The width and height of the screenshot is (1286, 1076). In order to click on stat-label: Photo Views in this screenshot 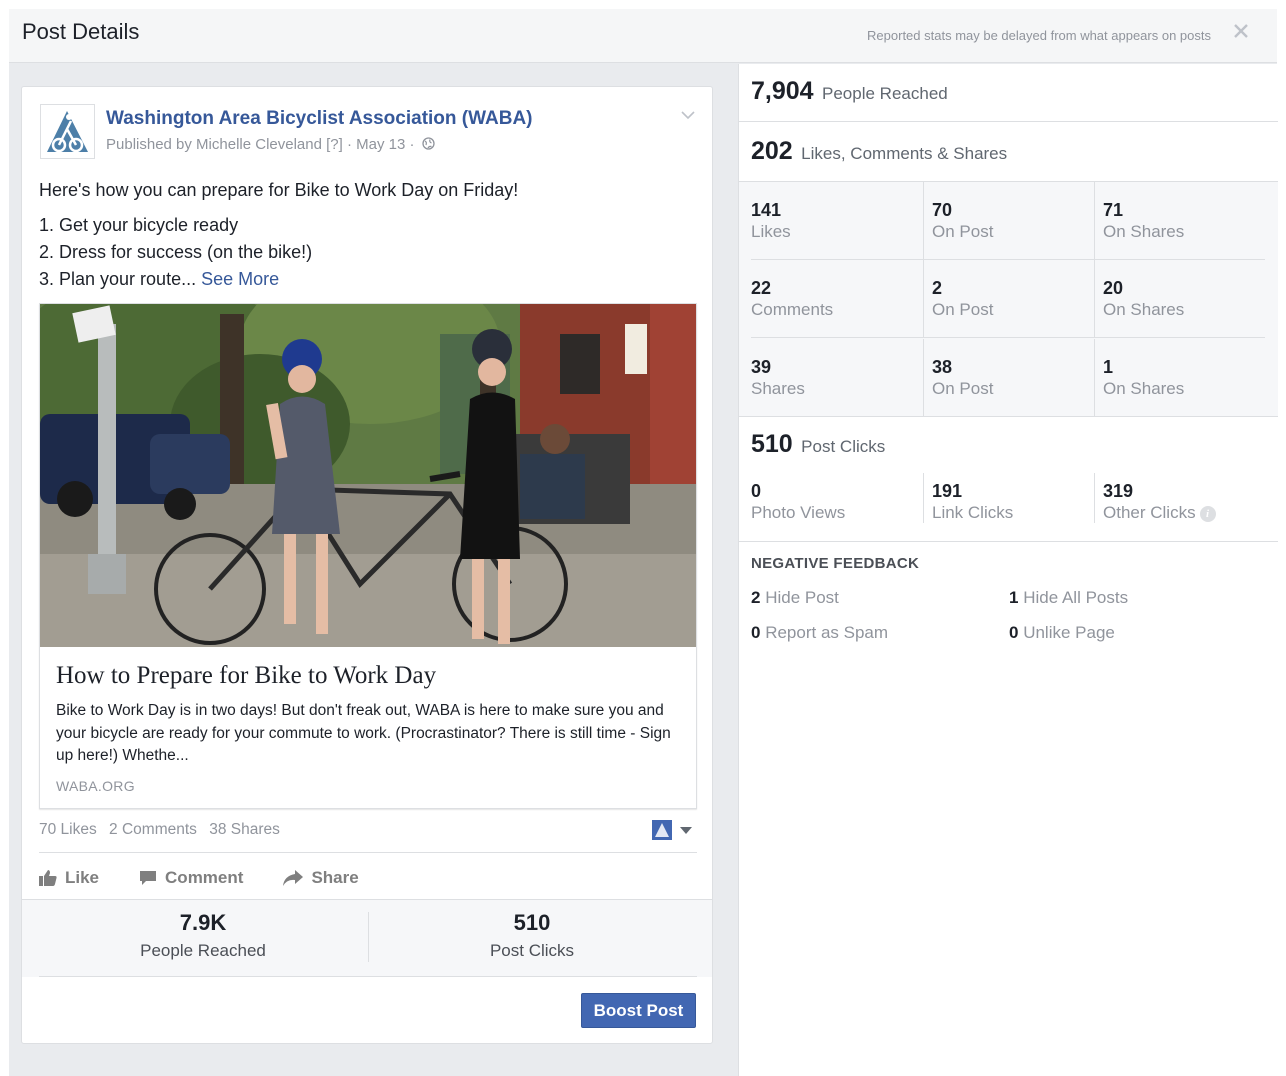, I will do `click(798, 512)`.